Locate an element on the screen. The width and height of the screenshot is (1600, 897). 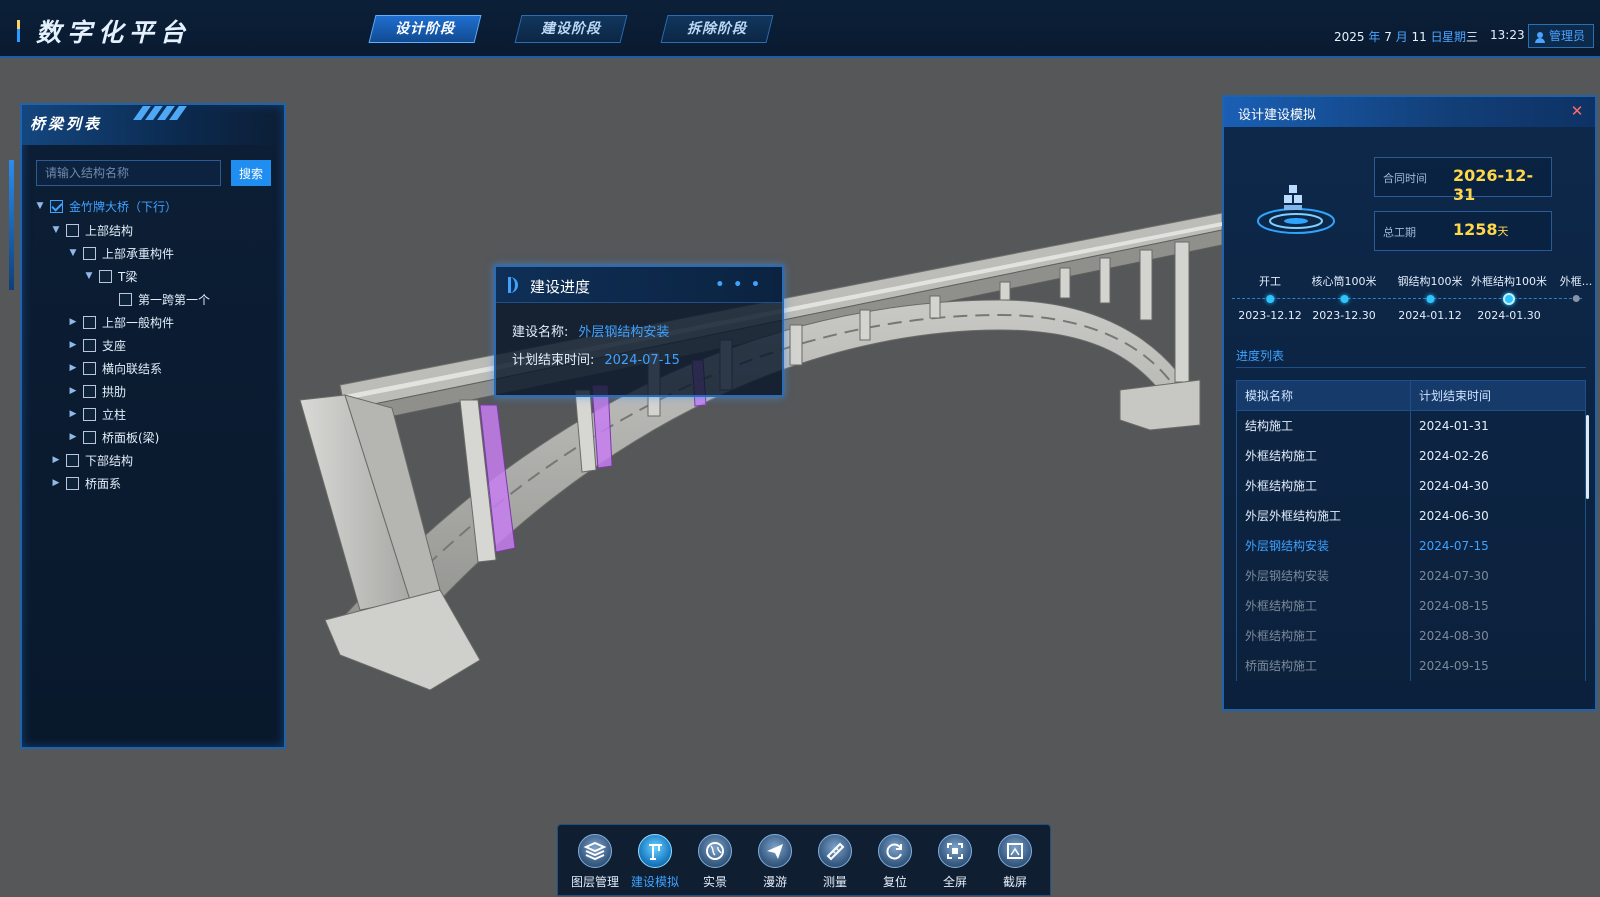
table-row-active: 外层钢结构安装 2024-07-15 is located at coordinates (1411, 545).